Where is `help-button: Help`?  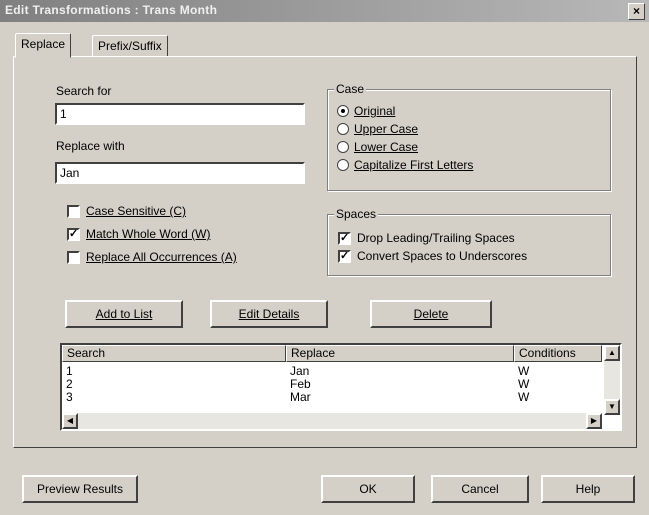
help-button: Help is located at coordinates (588, 489).